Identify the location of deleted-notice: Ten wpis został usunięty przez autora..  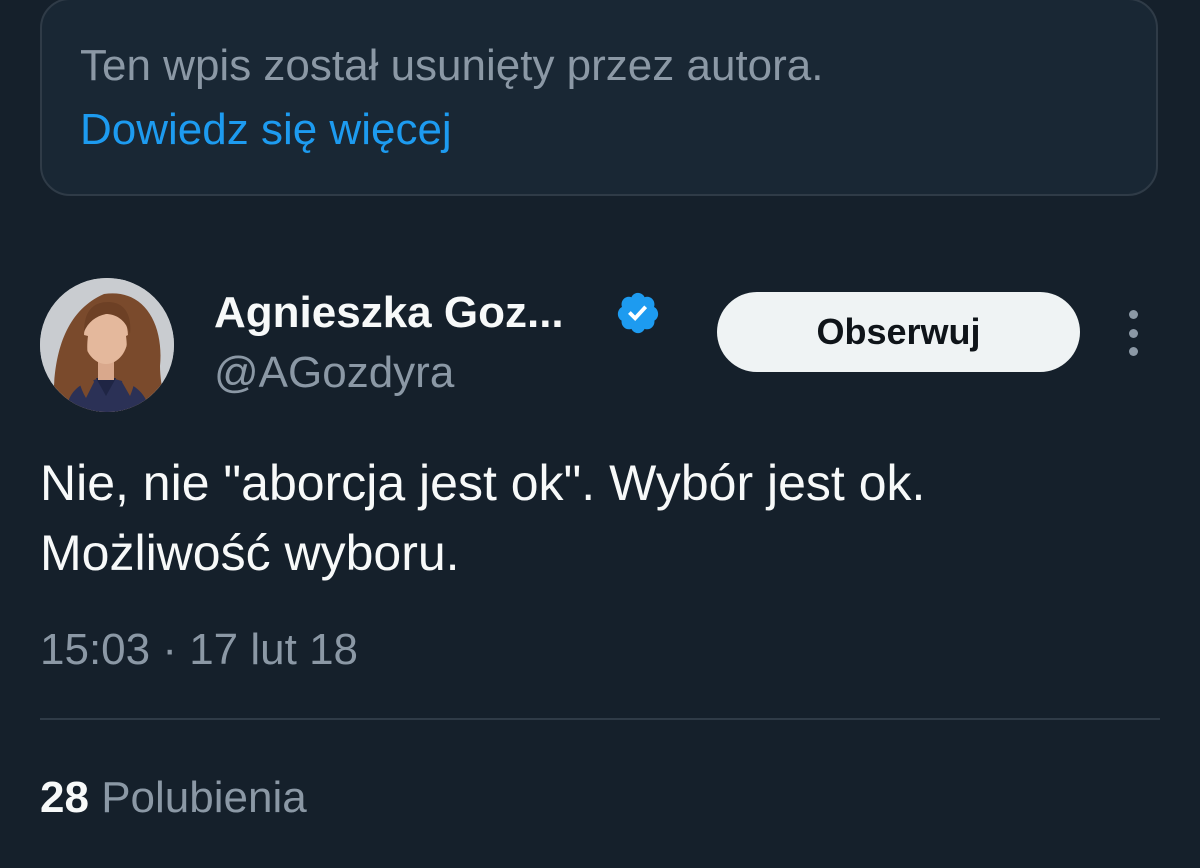
(452, 65).